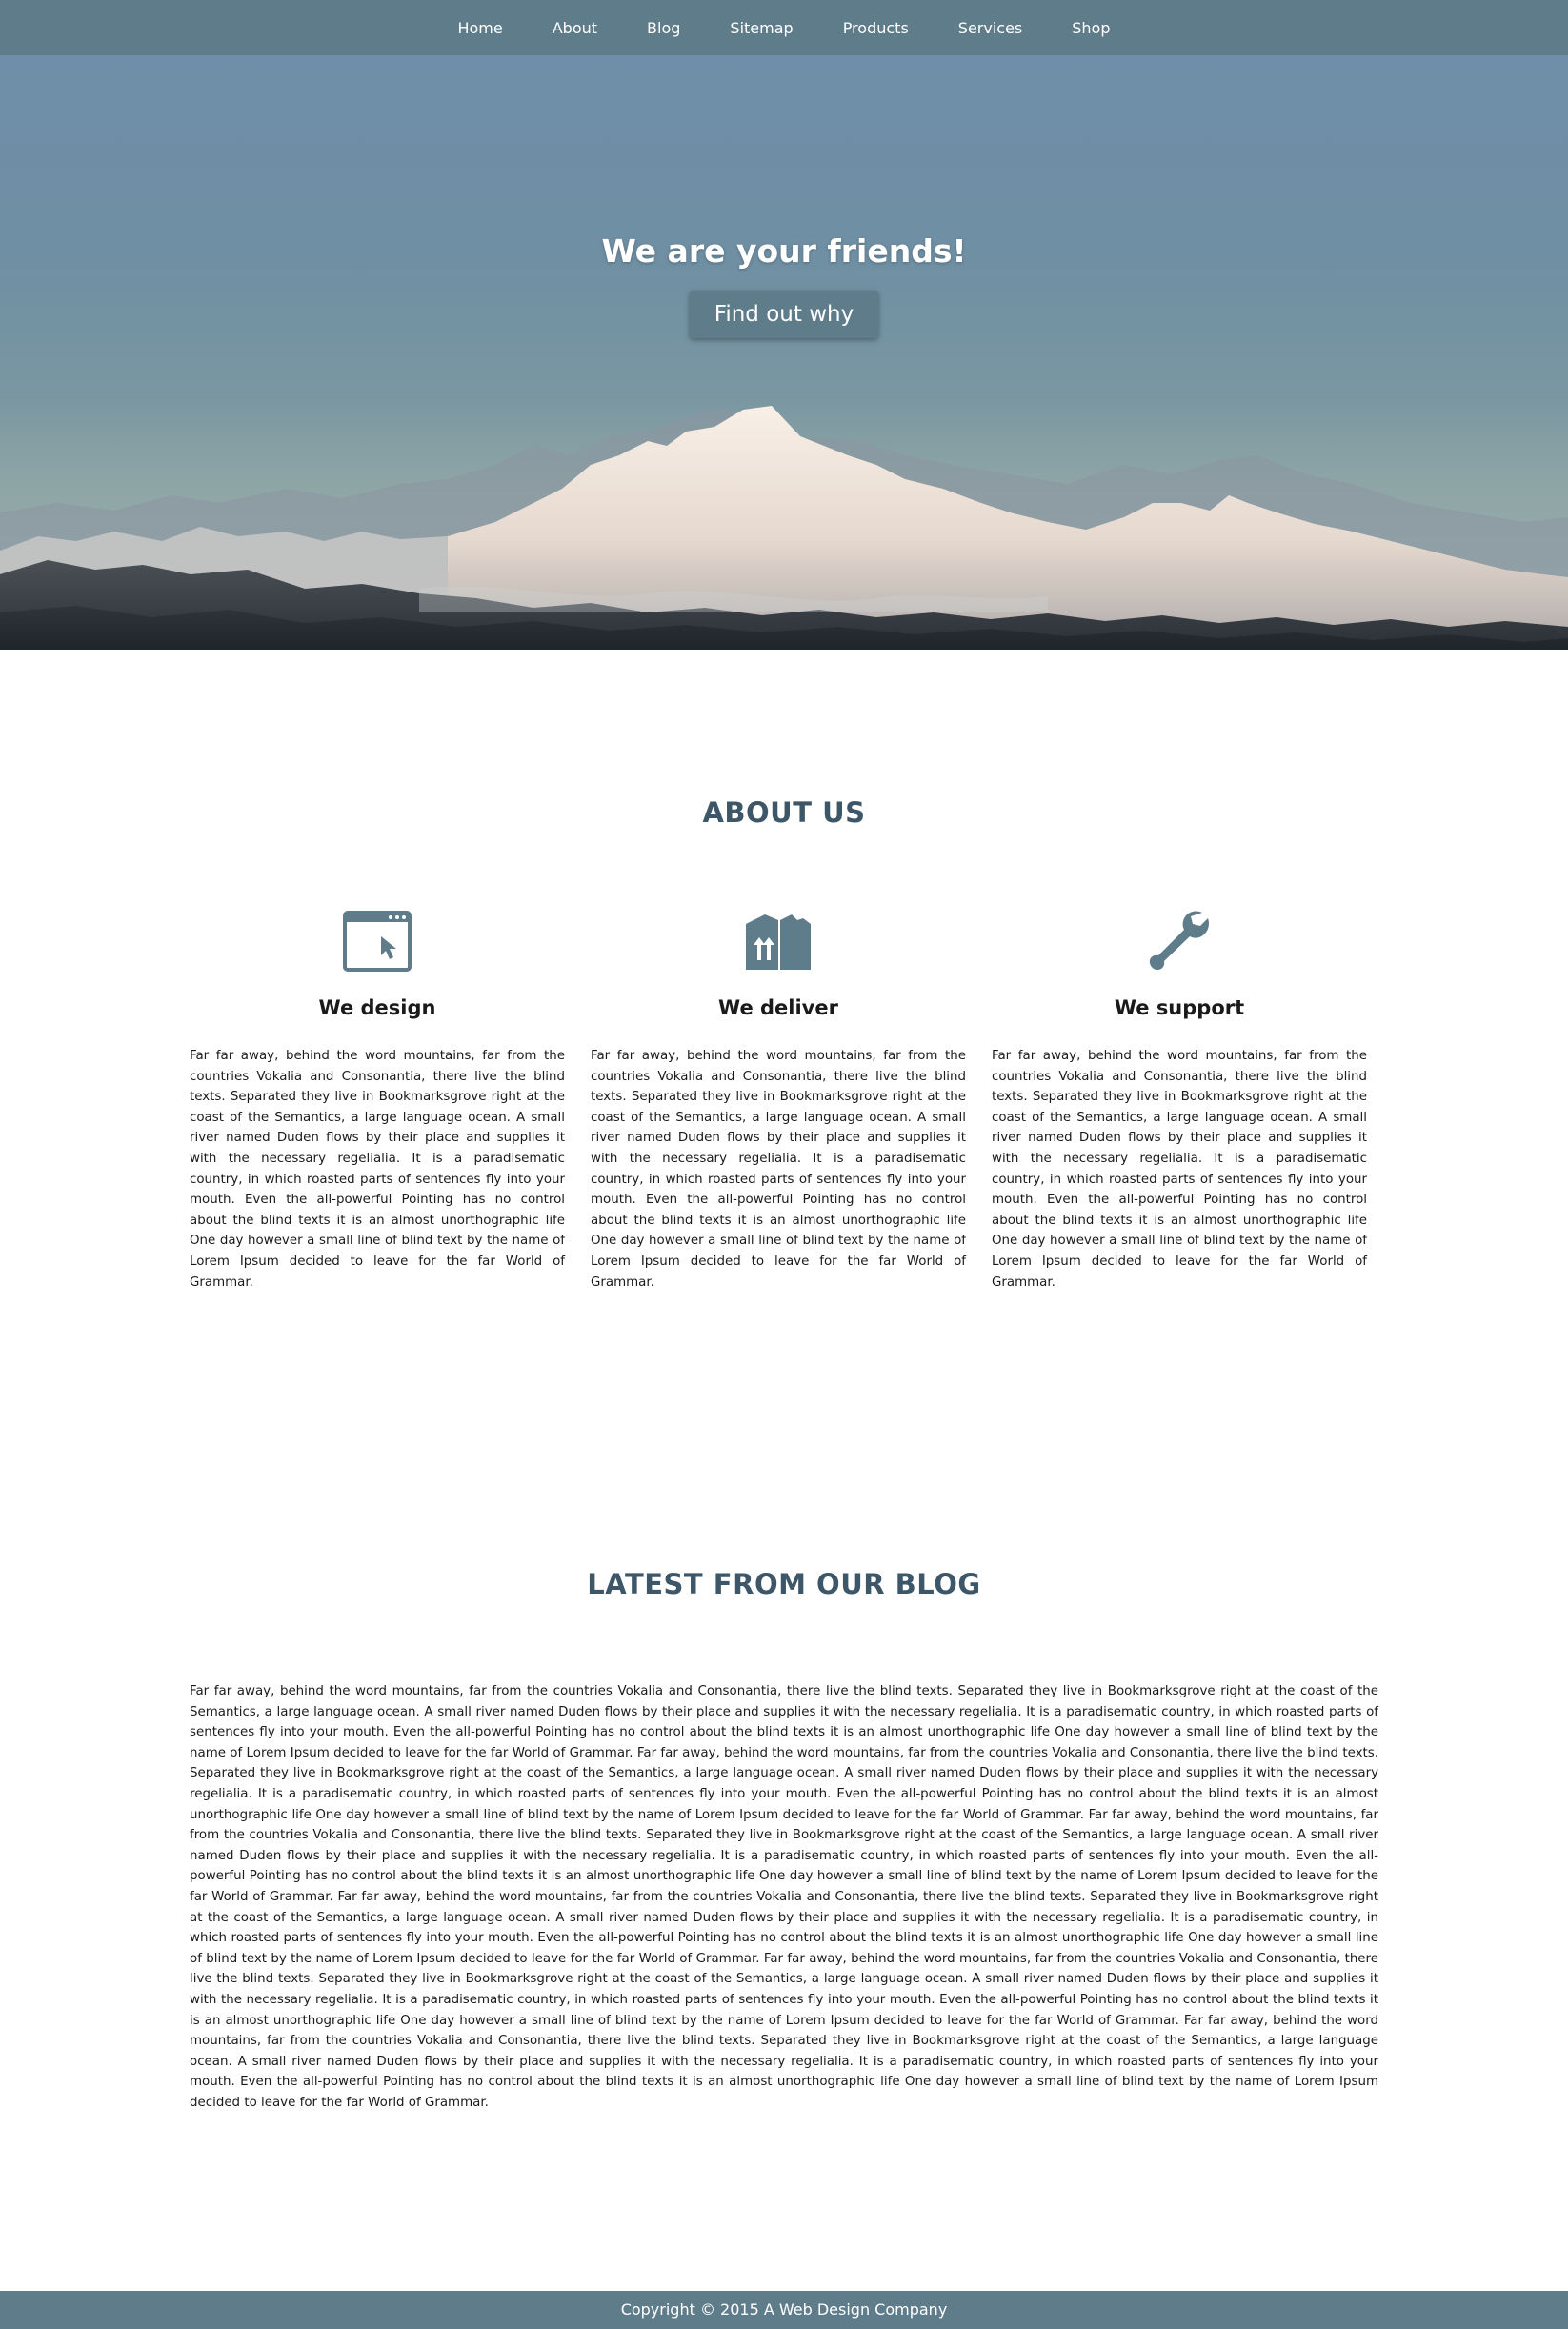  I want to click on nav-link-shop: Shop, so click(1091, 28).